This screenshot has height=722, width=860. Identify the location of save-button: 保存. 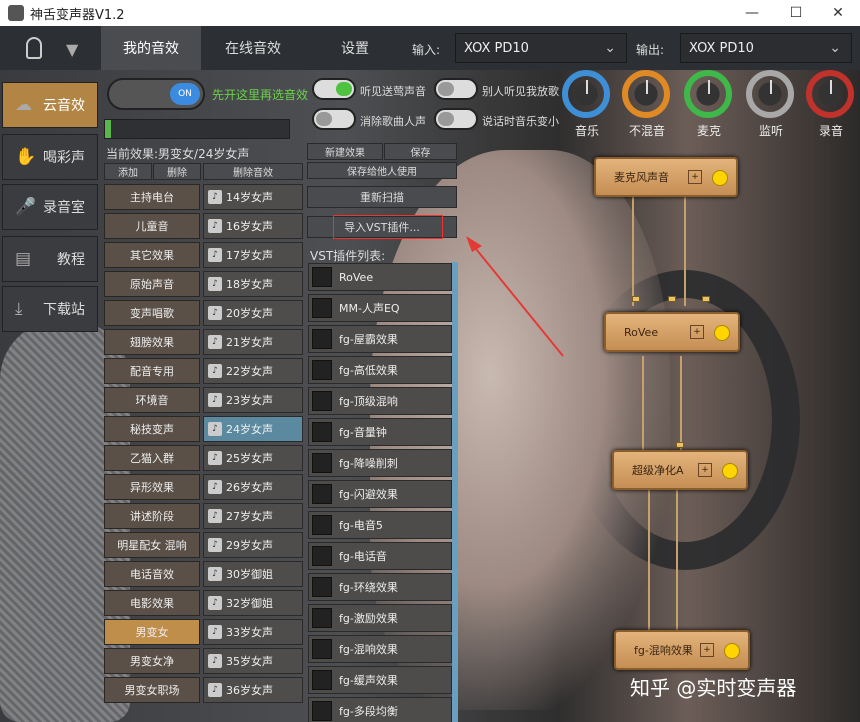
(420, 151).